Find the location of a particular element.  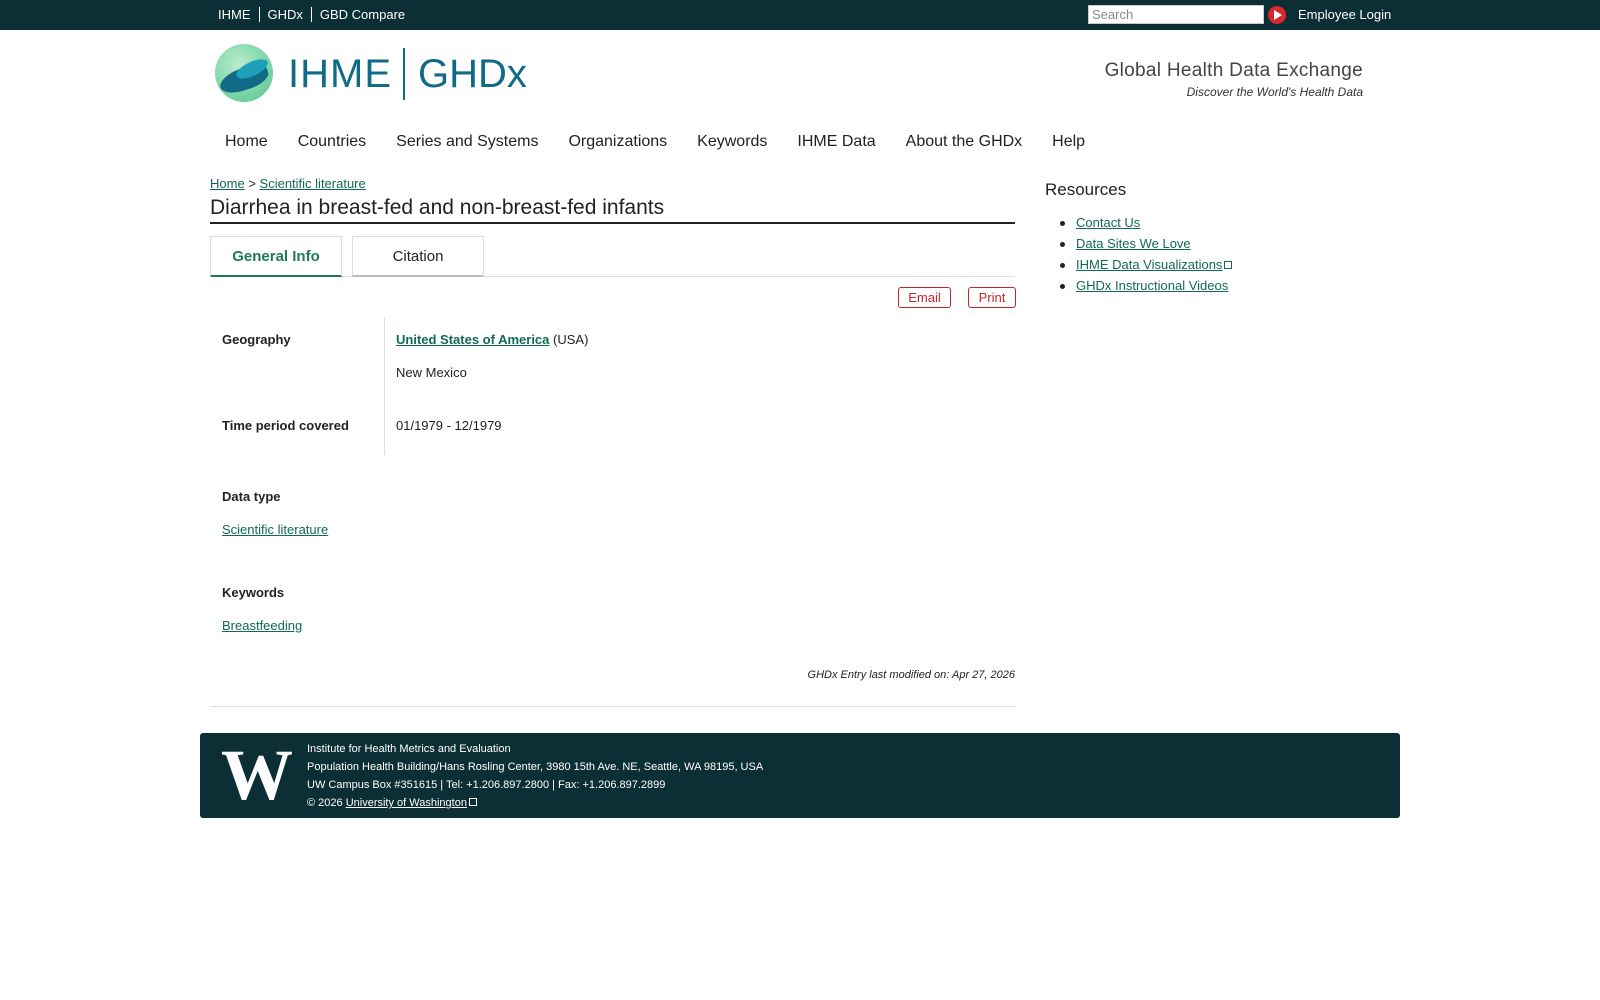

search-go-icon is located at coordinates (1277, 15).